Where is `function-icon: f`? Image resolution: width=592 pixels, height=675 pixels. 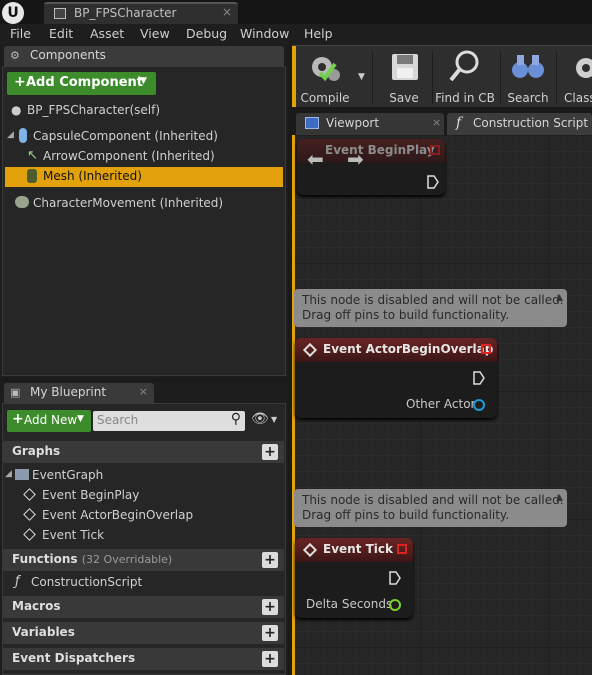
function-icon: f is located at coordinates (459, 123).